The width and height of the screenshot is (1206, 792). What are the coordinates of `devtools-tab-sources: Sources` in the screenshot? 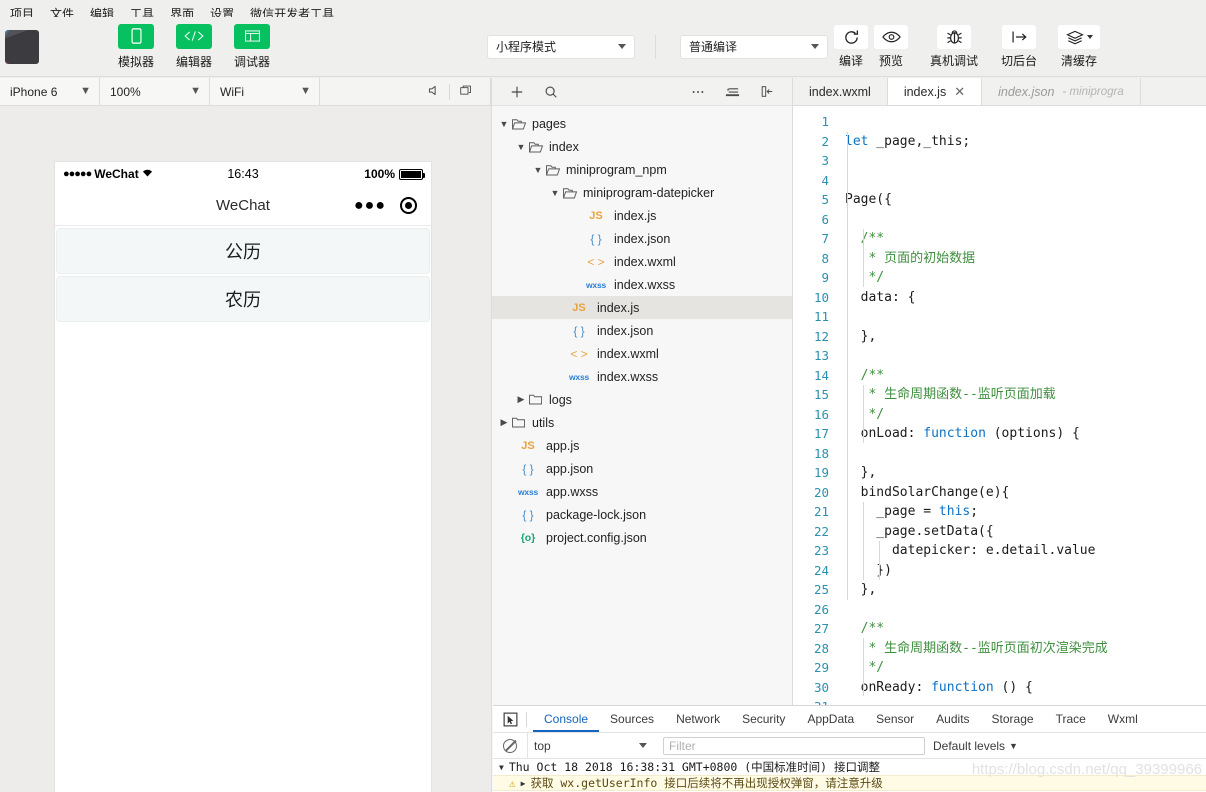 It's located at (632, 719).